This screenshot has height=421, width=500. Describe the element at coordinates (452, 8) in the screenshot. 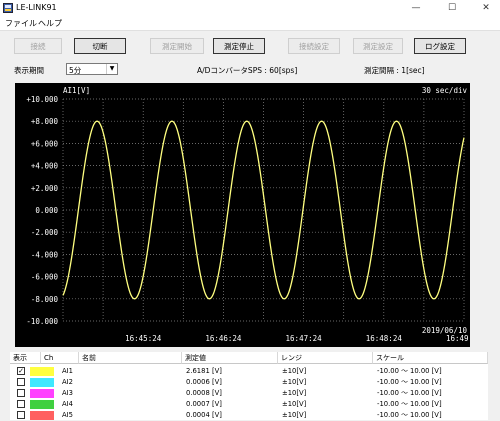

I see `maximize-button: ☐` at that location.